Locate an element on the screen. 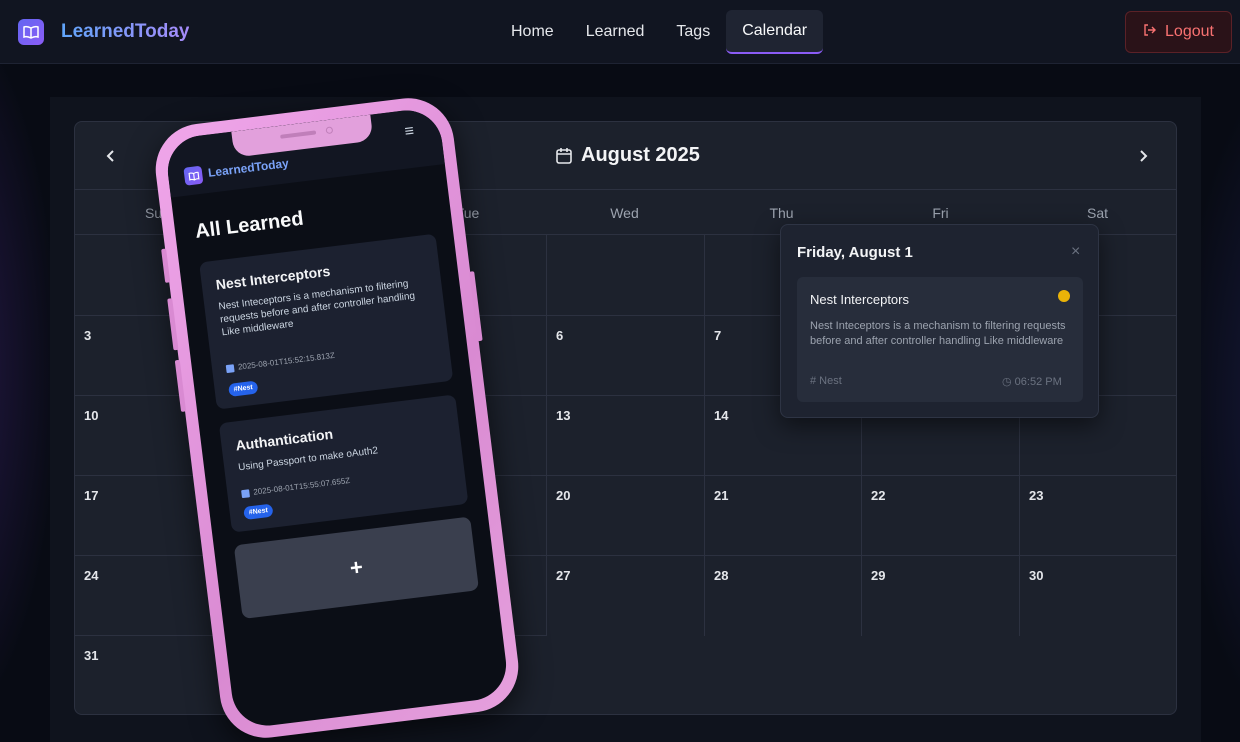  nav-tags: Tags is located at coordinates (693, 32).